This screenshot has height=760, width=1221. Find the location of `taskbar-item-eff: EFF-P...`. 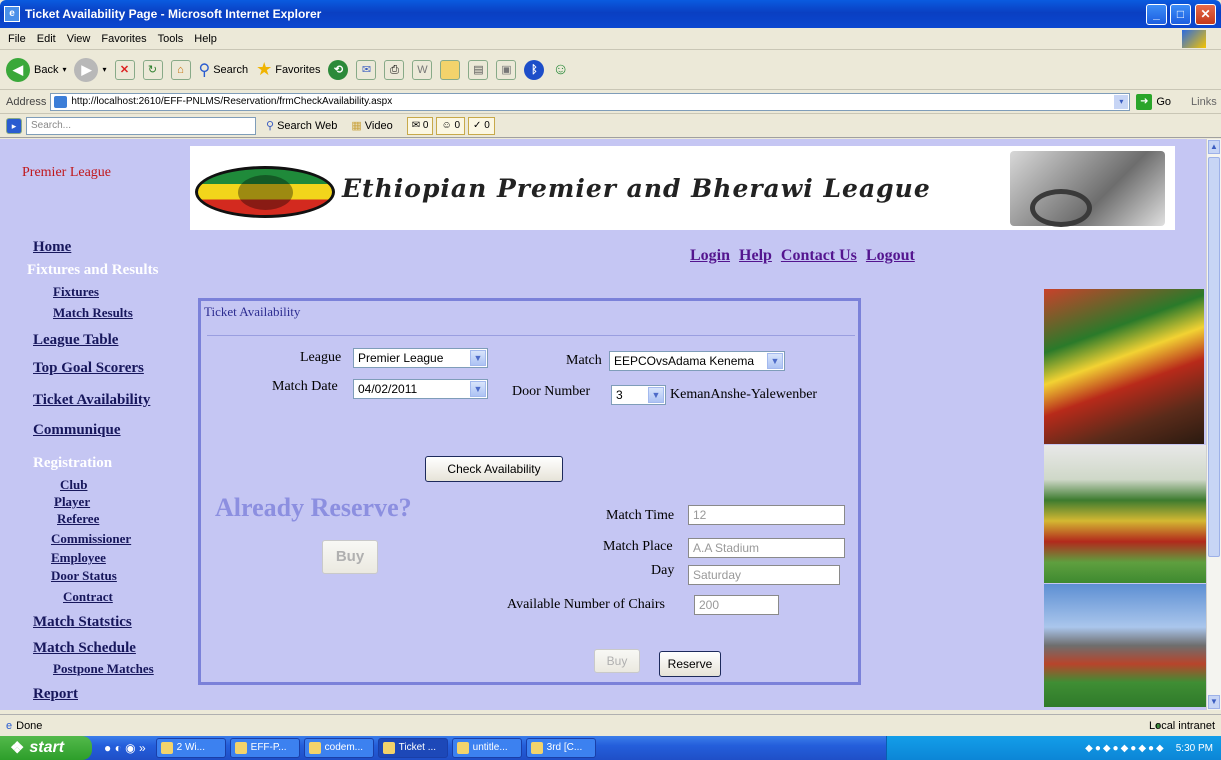

taskbar-item-eff: EFF-P... is located at coordinates (264, 748).